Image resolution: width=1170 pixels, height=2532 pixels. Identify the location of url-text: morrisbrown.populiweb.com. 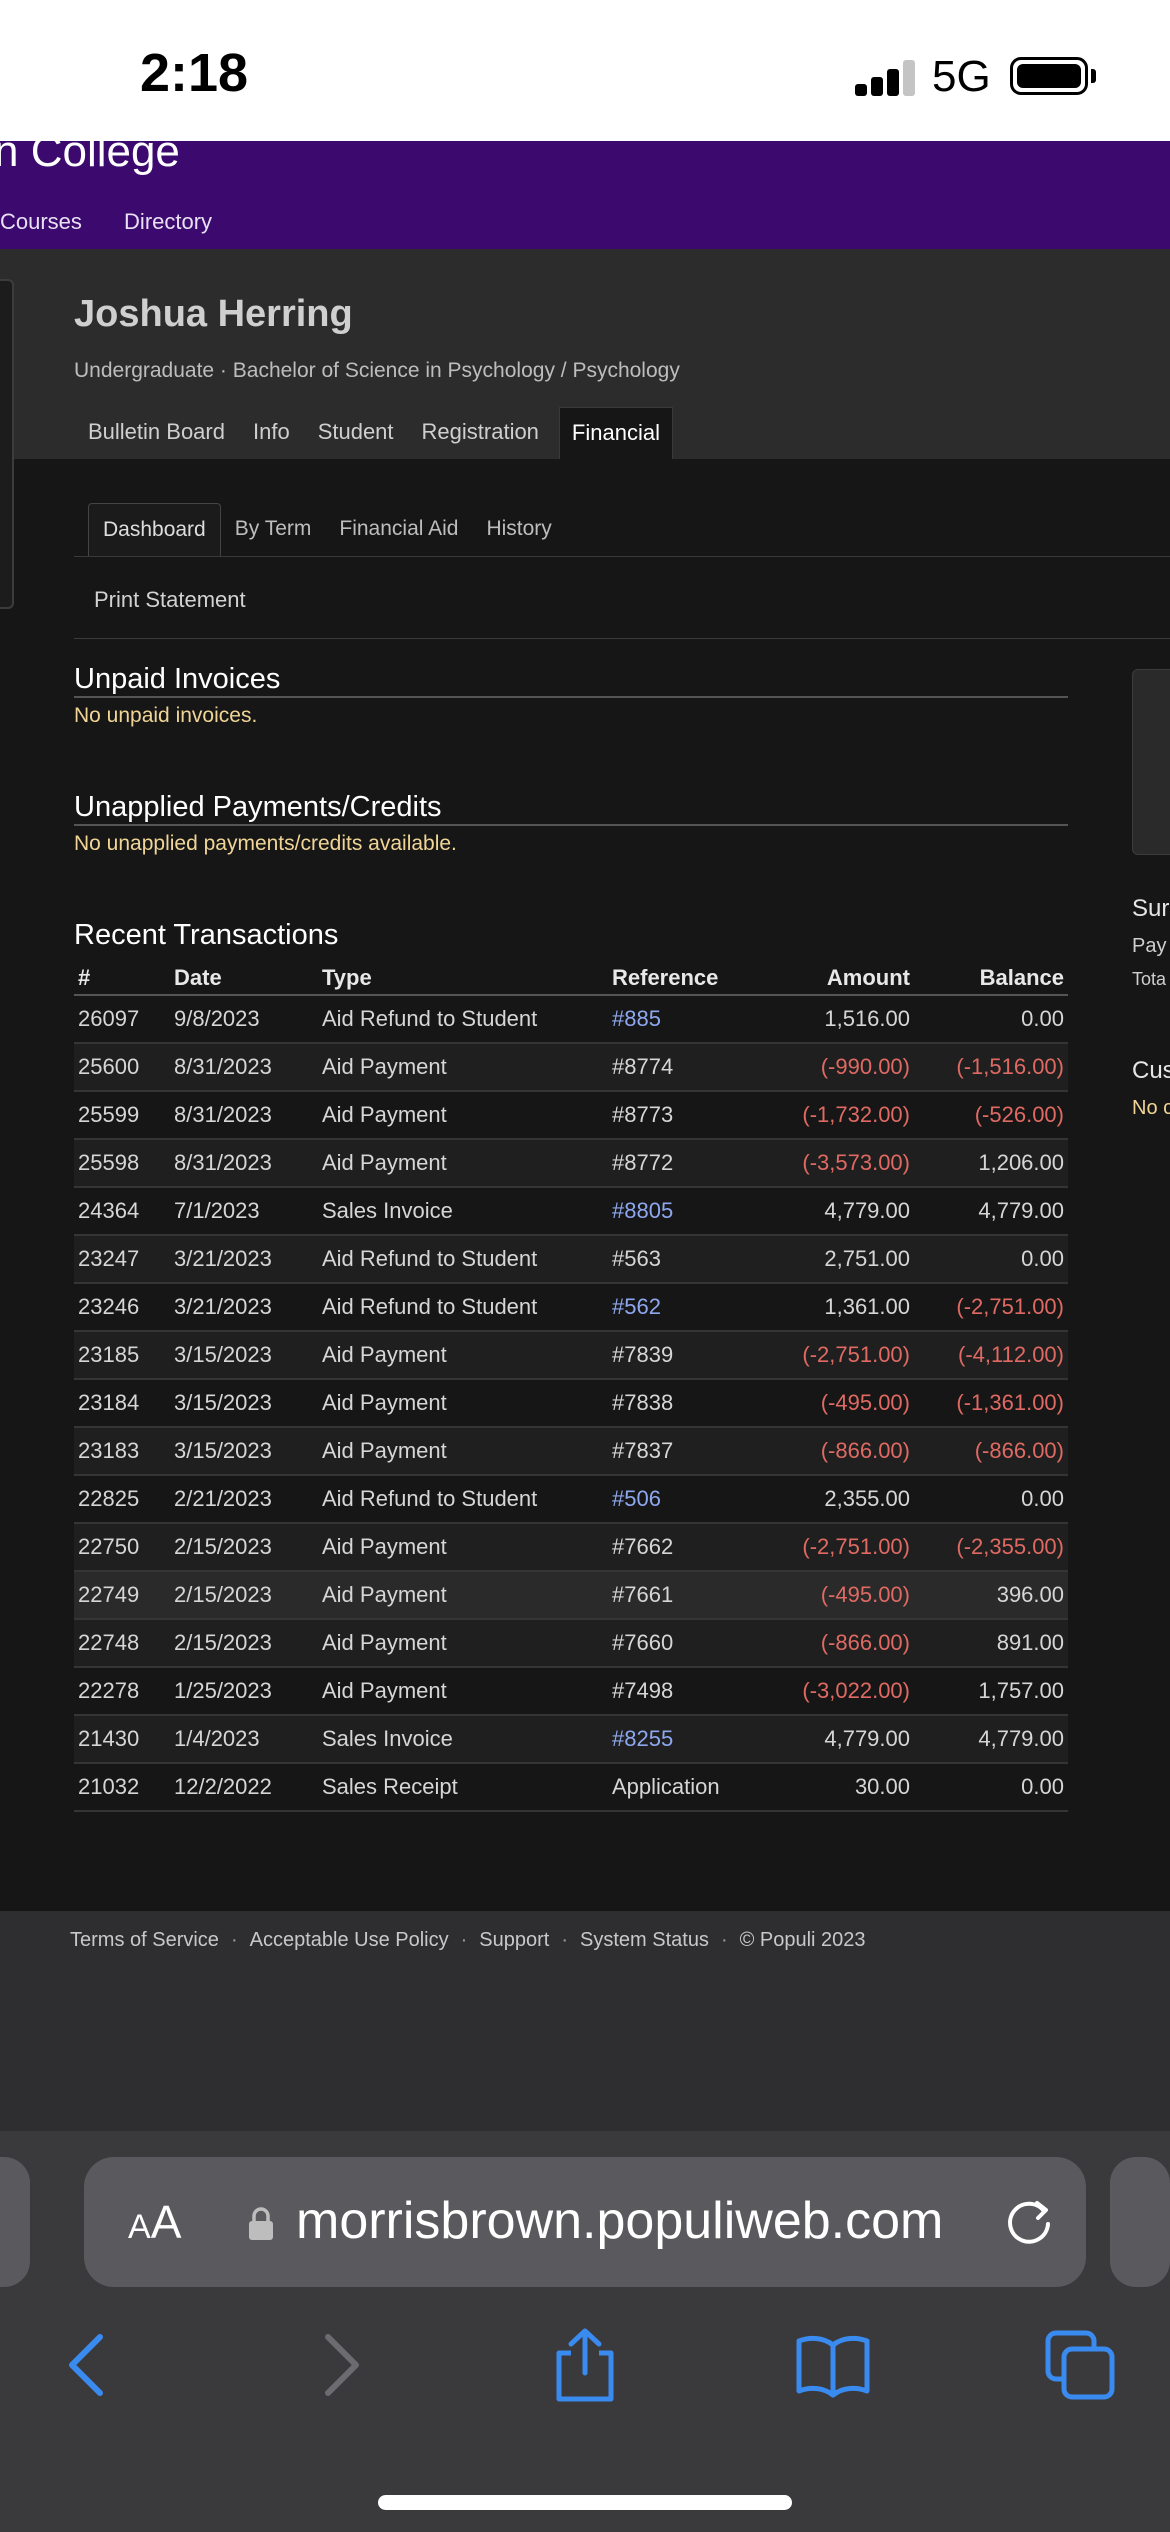
(619, 2221).